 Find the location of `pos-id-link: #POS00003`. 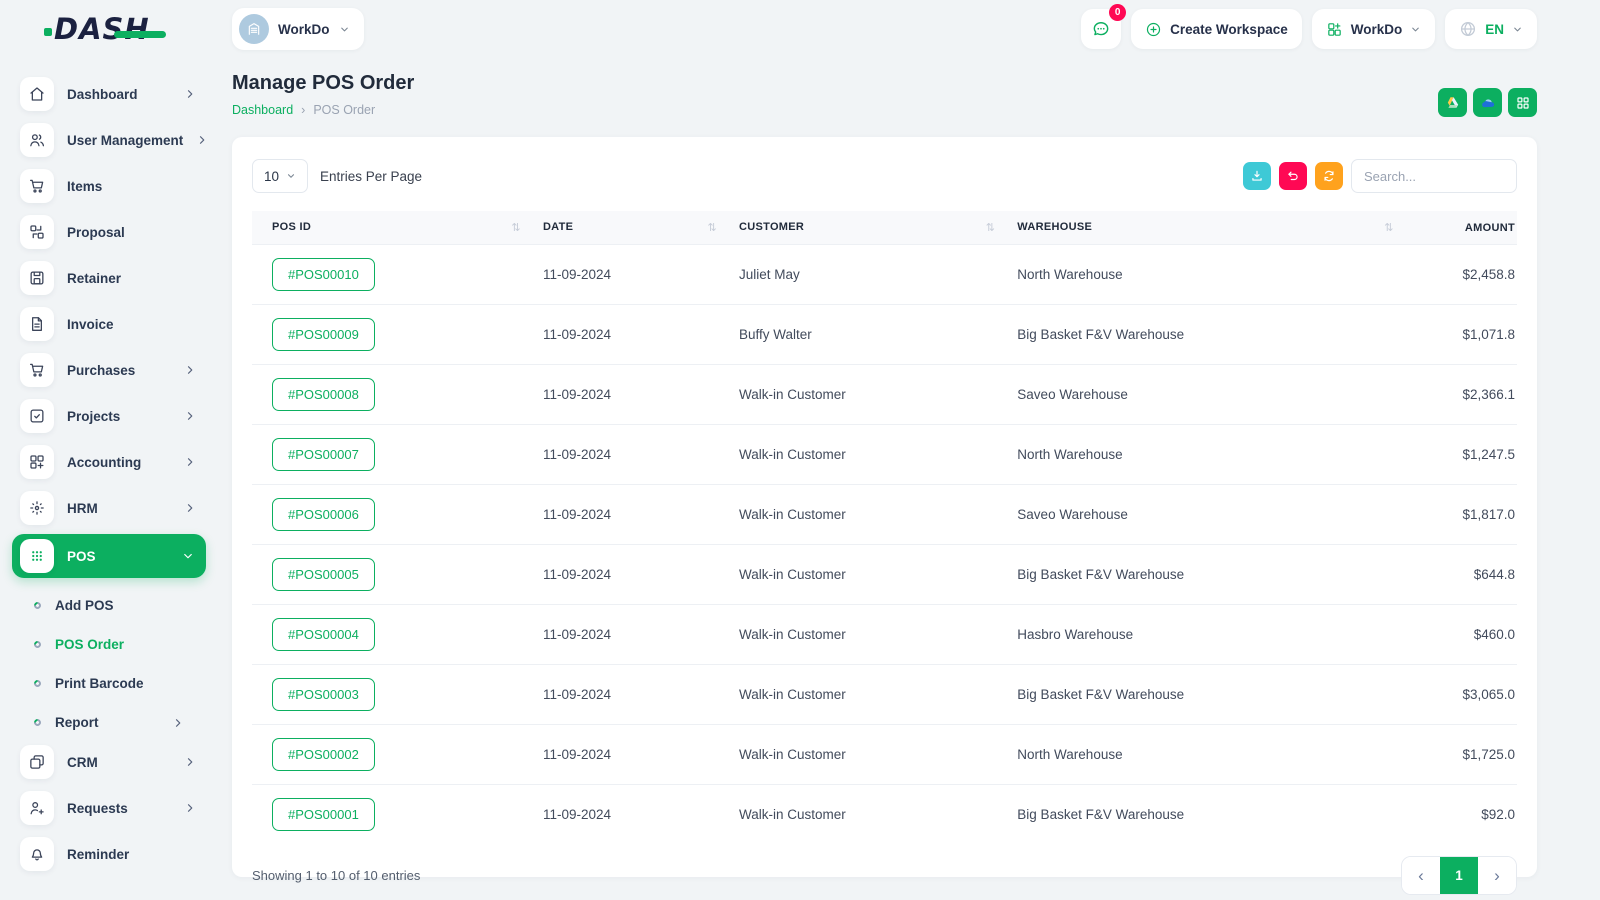

pos-id-link: #POS00003 is located at coordinates (323, 694).